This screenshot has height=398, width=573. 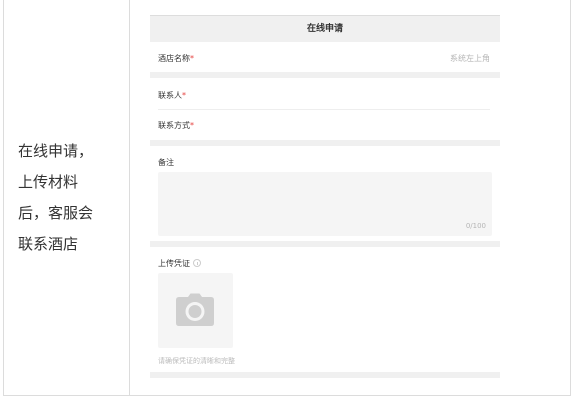 What do you see at coordinates (196, 361) in the screenshot?
I see `upload-hint: 请确保凭证的清晰和完整` at bounding box center [196, 361].